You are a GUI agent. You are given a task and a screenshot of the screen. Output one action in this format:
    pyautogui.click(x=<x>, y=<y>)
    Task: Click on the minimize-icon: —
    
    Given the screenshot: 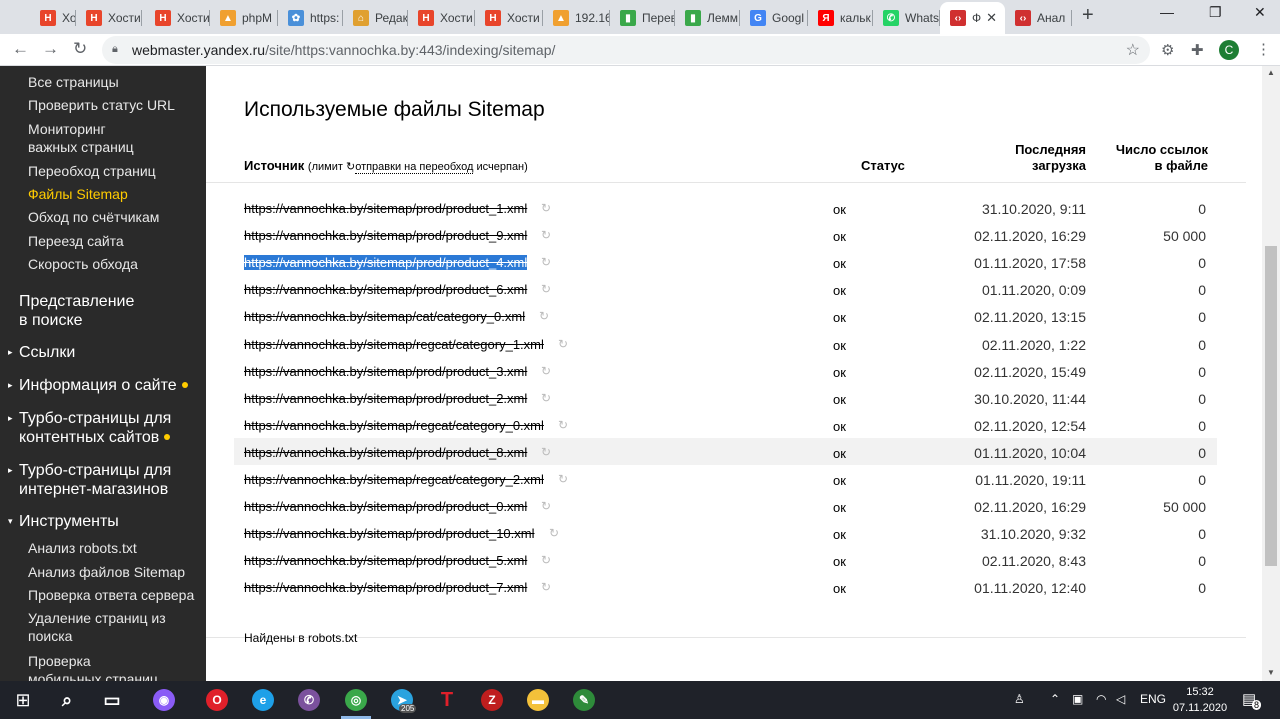 What is the action you would take?
    pyautogui.click(x=1167, y=12)
    